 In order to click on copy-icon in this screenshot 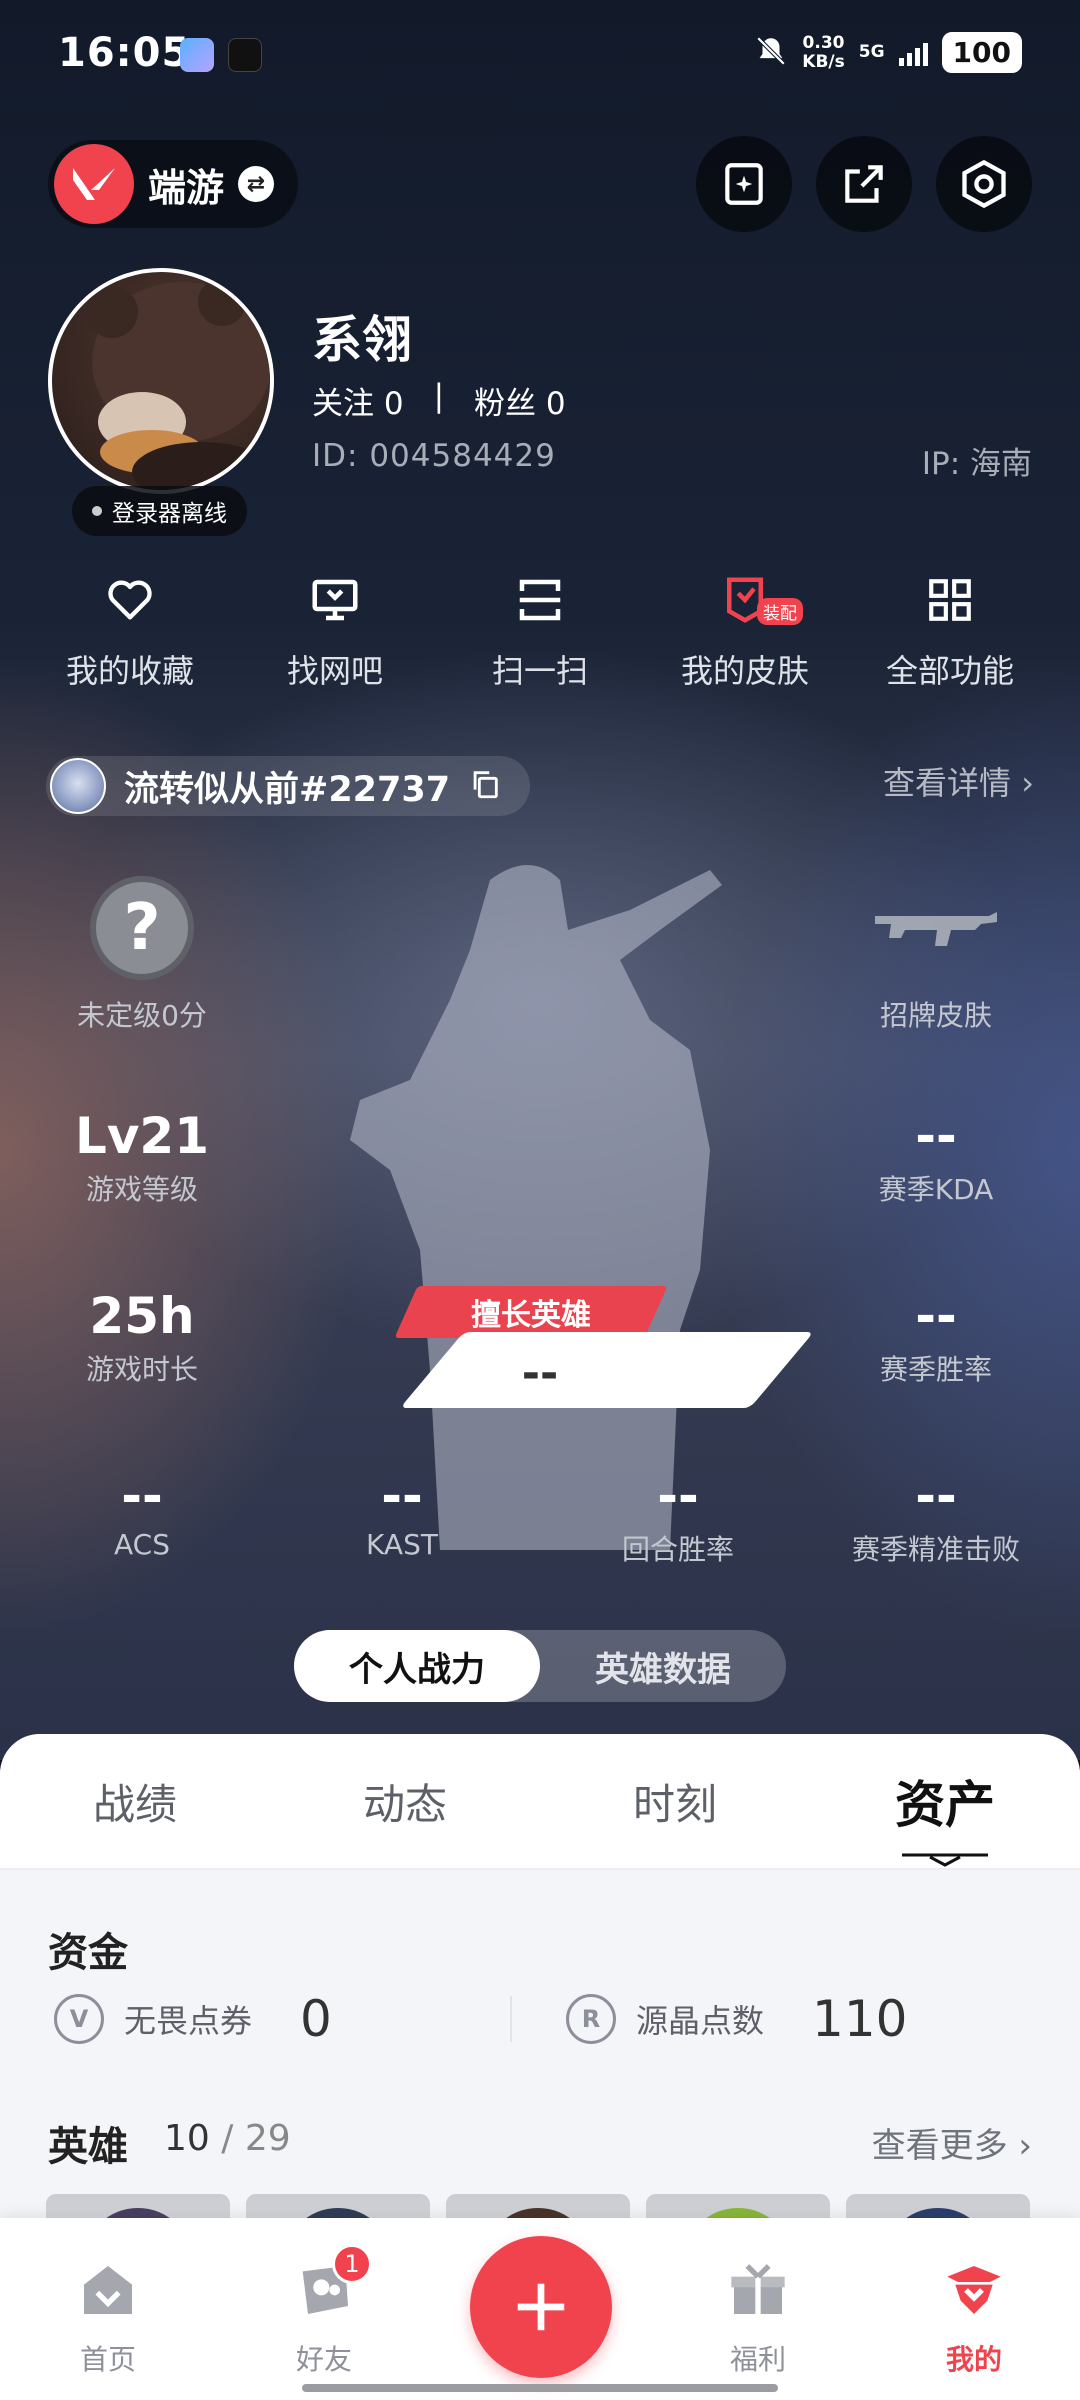, I will do `click(485, 786)`.